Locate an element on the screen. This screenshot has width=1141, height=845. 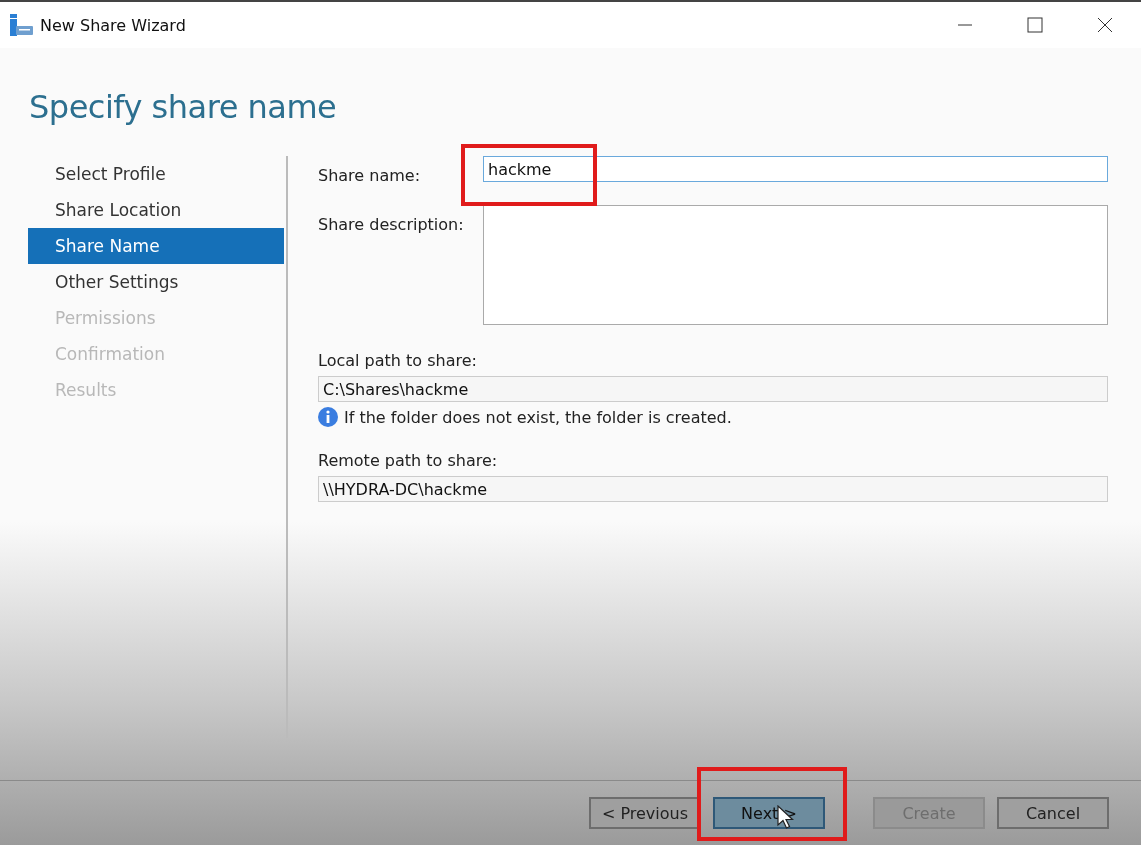
window-title: New Share Wizard is located at coordinates (113, 25).